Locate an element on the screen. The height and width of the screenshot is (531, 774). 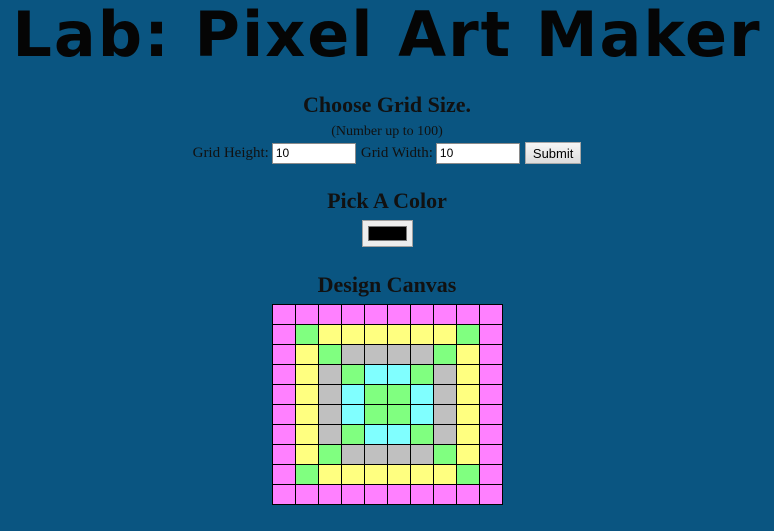
color-picker is located at coordinates (387, 233).